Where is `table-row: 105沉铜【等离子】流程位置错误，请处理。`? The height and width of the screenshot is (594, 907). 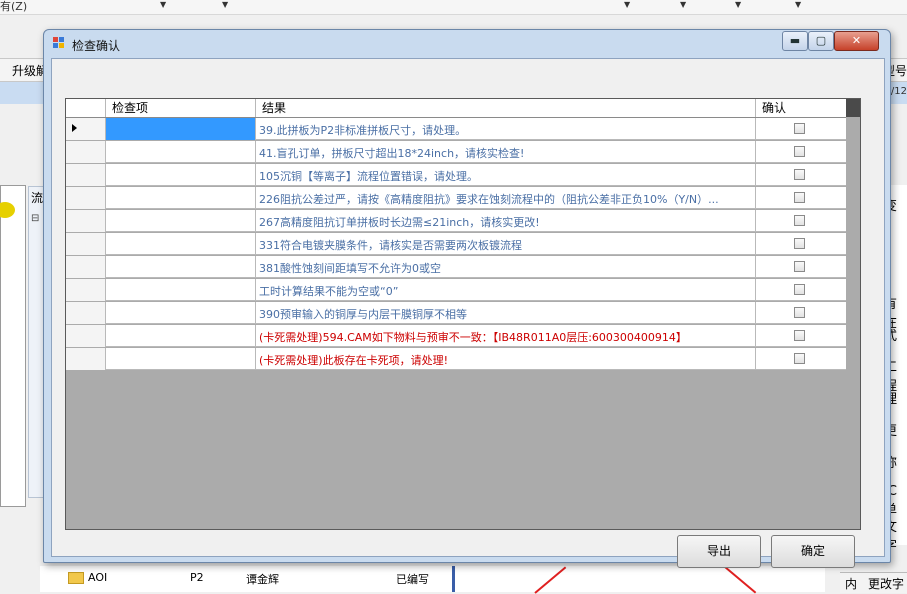 table-row: 105沉铜【等离子】流程位置错误，请处理。 is located at coordinates (456, 175).